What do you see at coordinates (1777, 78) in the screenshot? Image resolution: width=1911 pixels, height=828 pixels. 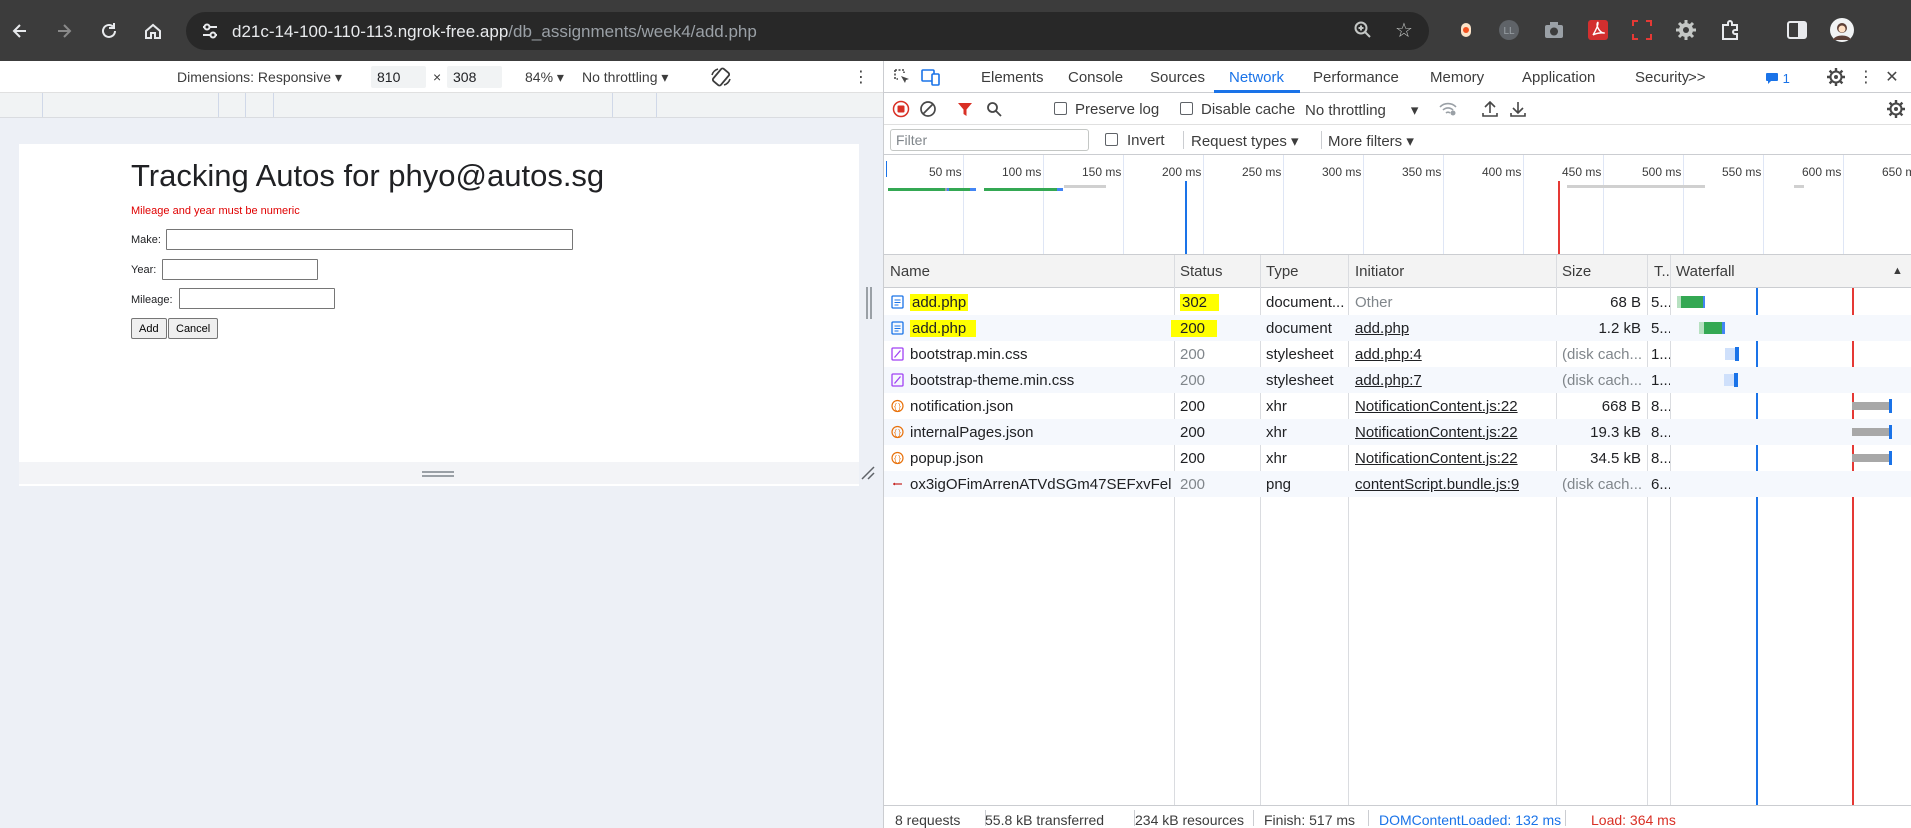 I see `issues-badge: 1` at bounding box center [1777, 78].